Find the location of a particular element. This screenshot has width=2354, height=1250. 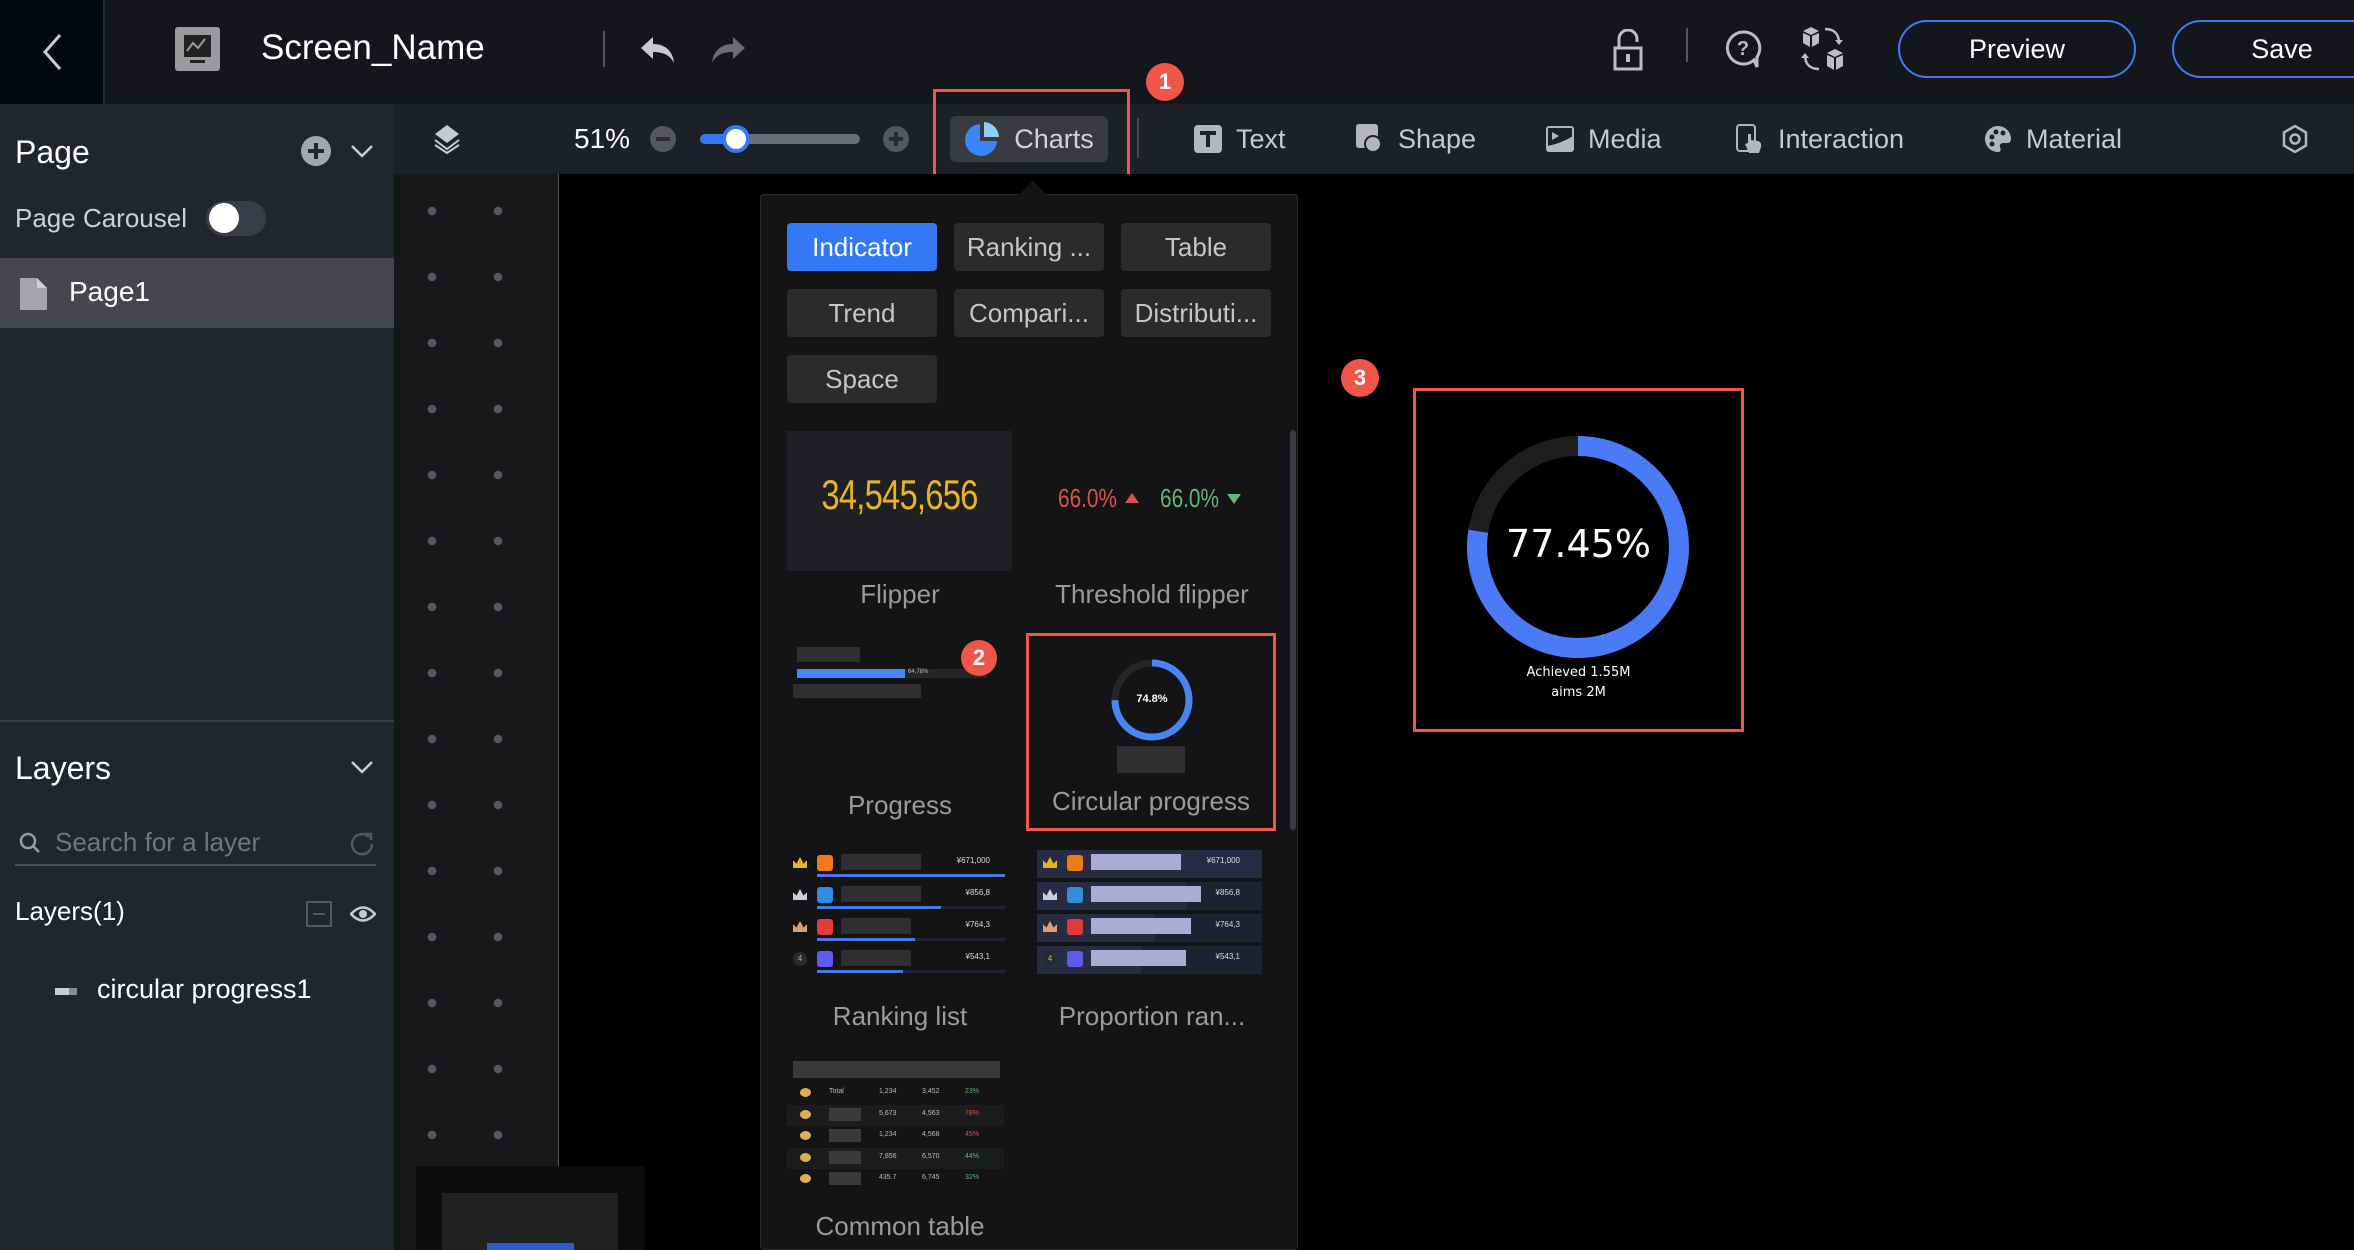

table-cell: 1,234 is located at coordinates (888, 1091).